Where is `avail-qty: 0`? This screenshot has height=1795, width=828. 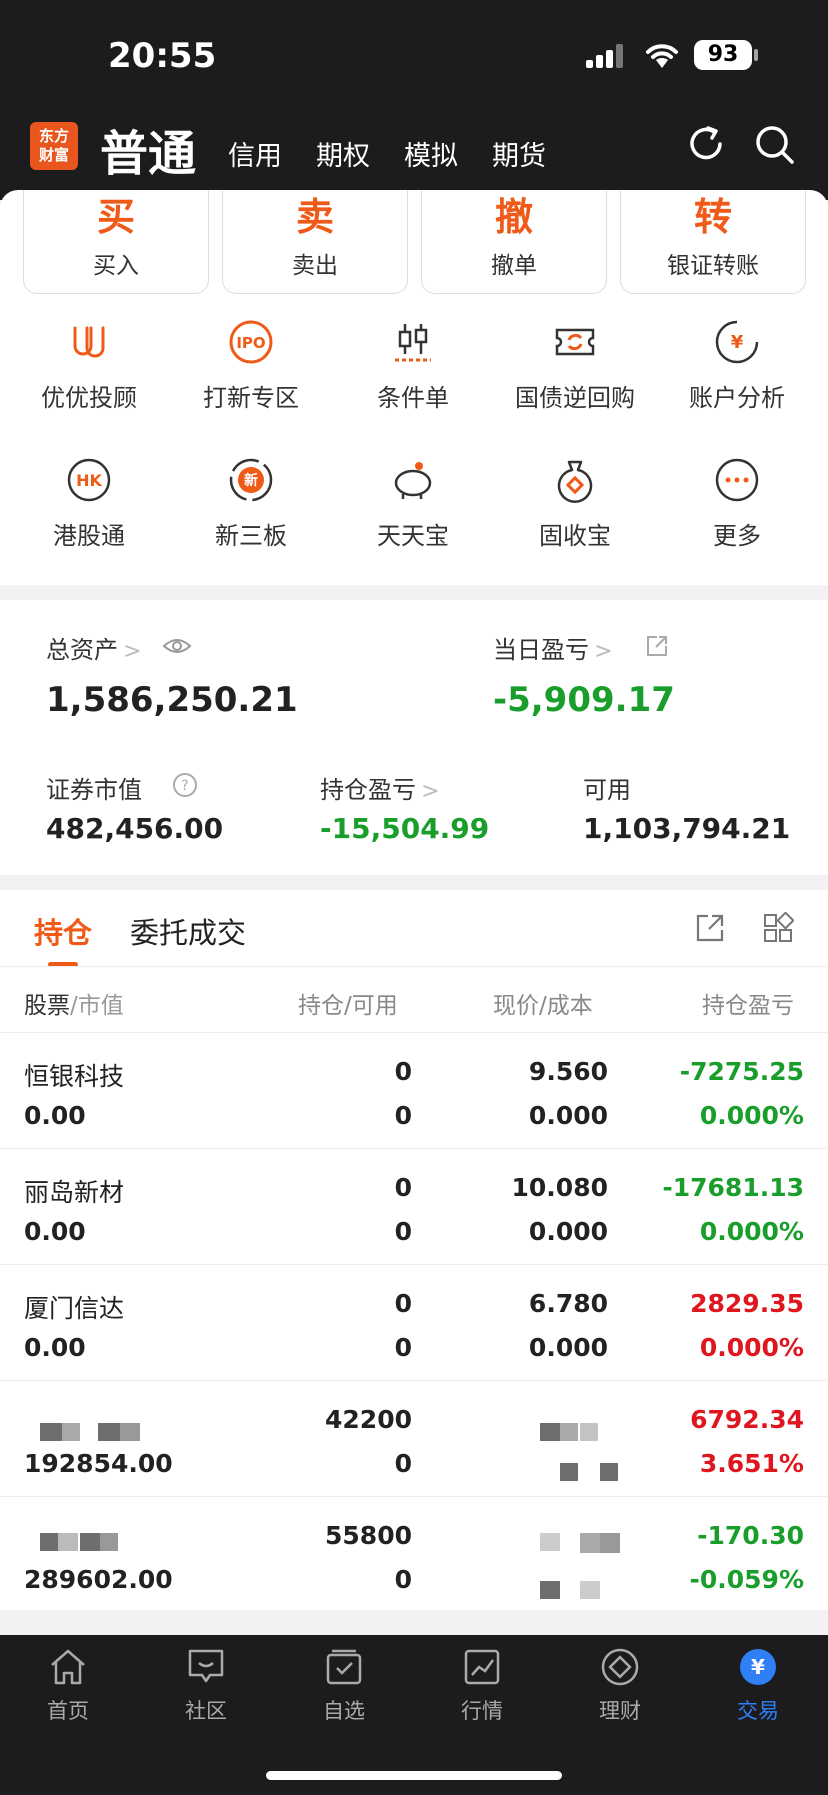 avail-qty: 0 is located at coordinates (403, 1115).